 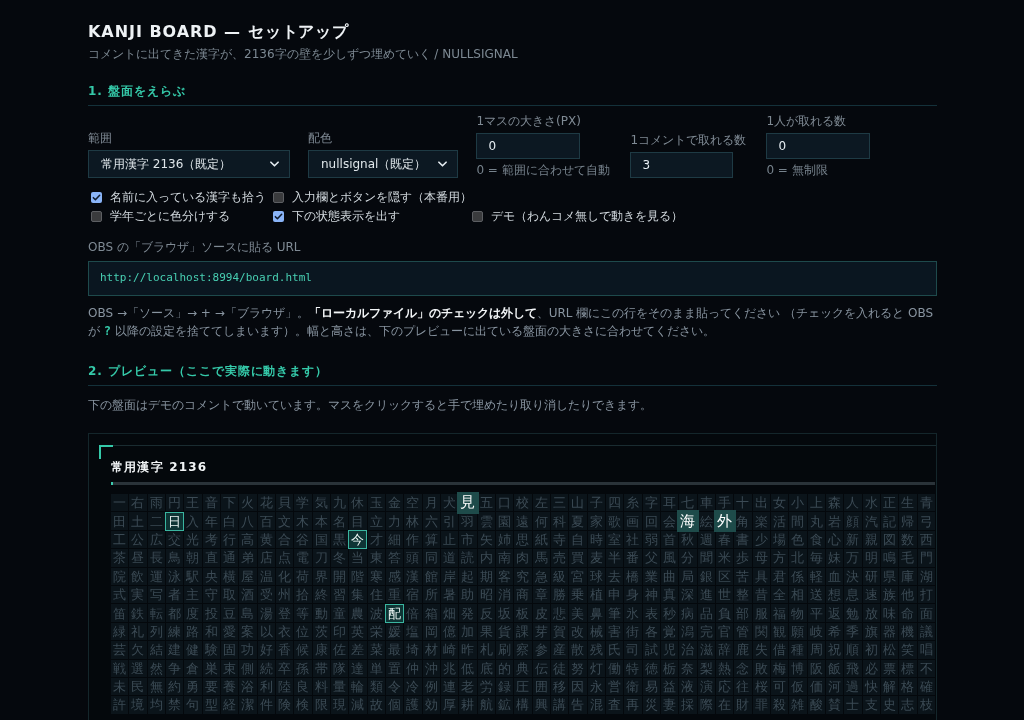 What do you see at coordinates (138, 631) in the screenshot?
I see `kanji-cell: 礼` at bounding box center [138, 631].